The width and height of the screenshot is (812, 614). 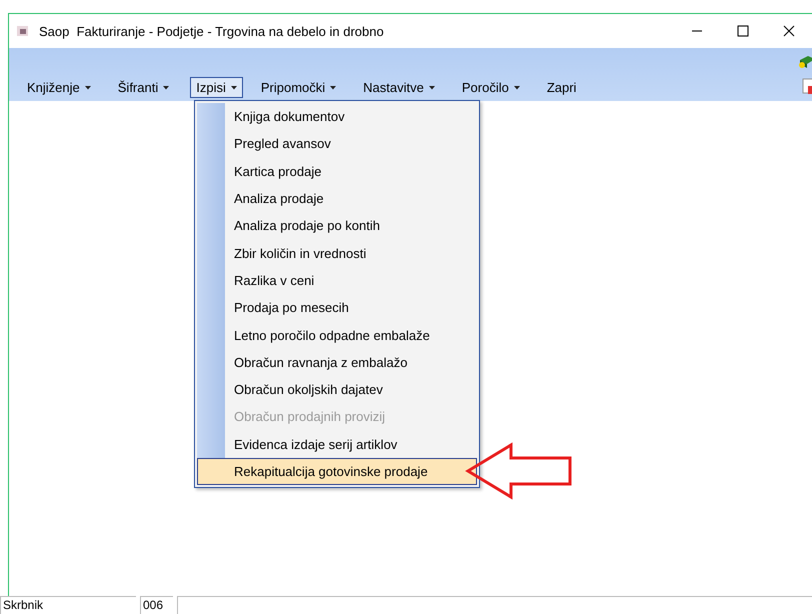 I want to click on menu-item: Nastavitve, so click(x=399, y=87).